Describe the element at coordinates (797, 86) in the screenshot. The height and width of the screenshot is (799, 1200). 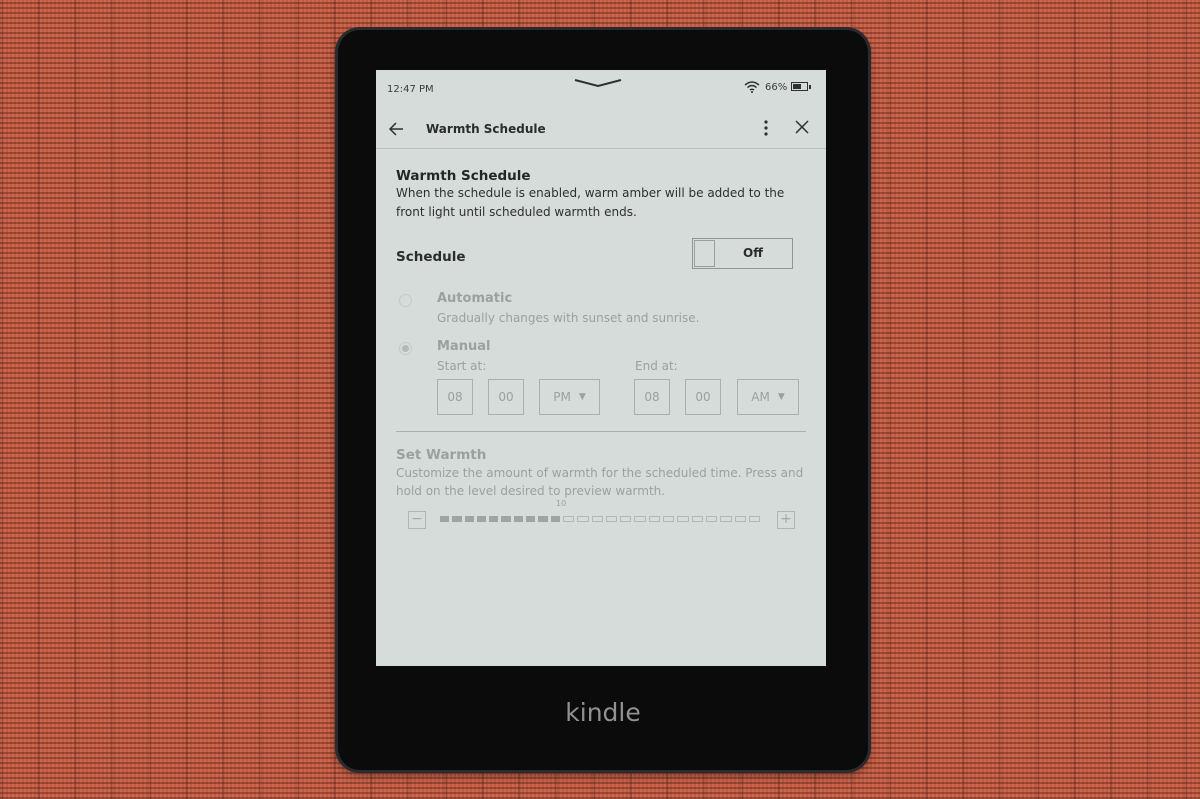
I see `battery-fill` at that location.